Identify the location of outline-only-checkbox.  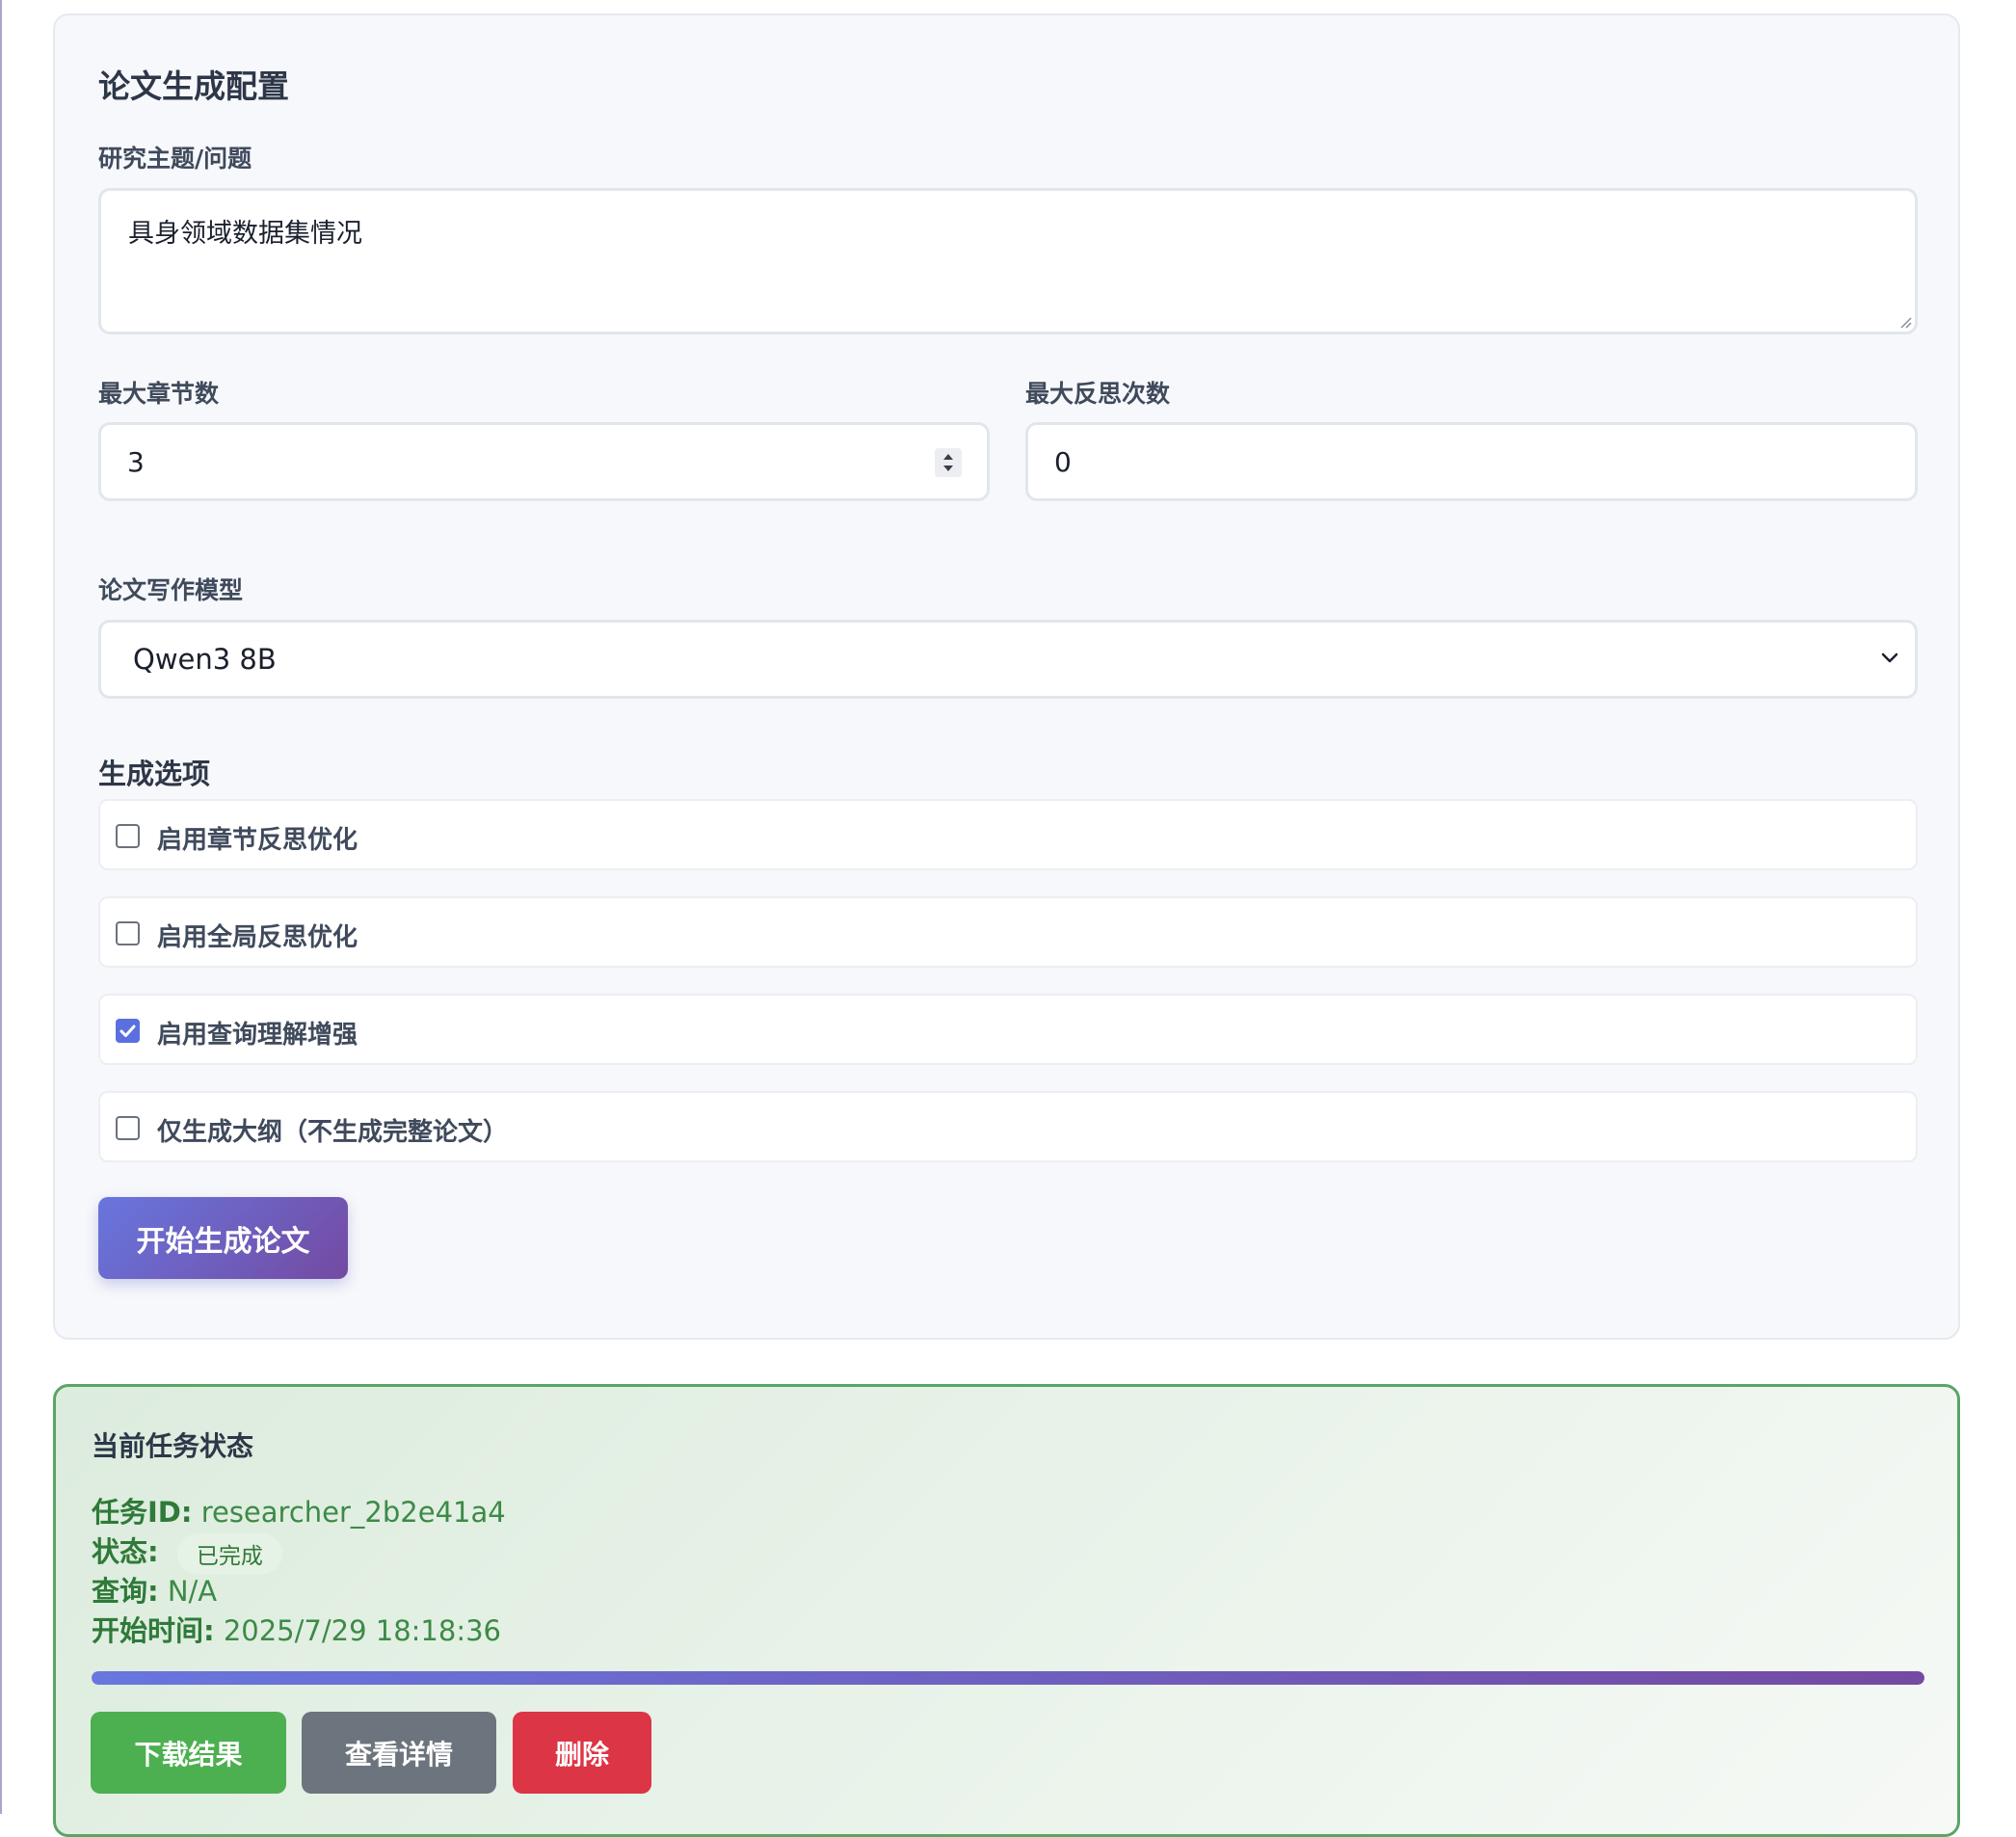
(128, 1128).